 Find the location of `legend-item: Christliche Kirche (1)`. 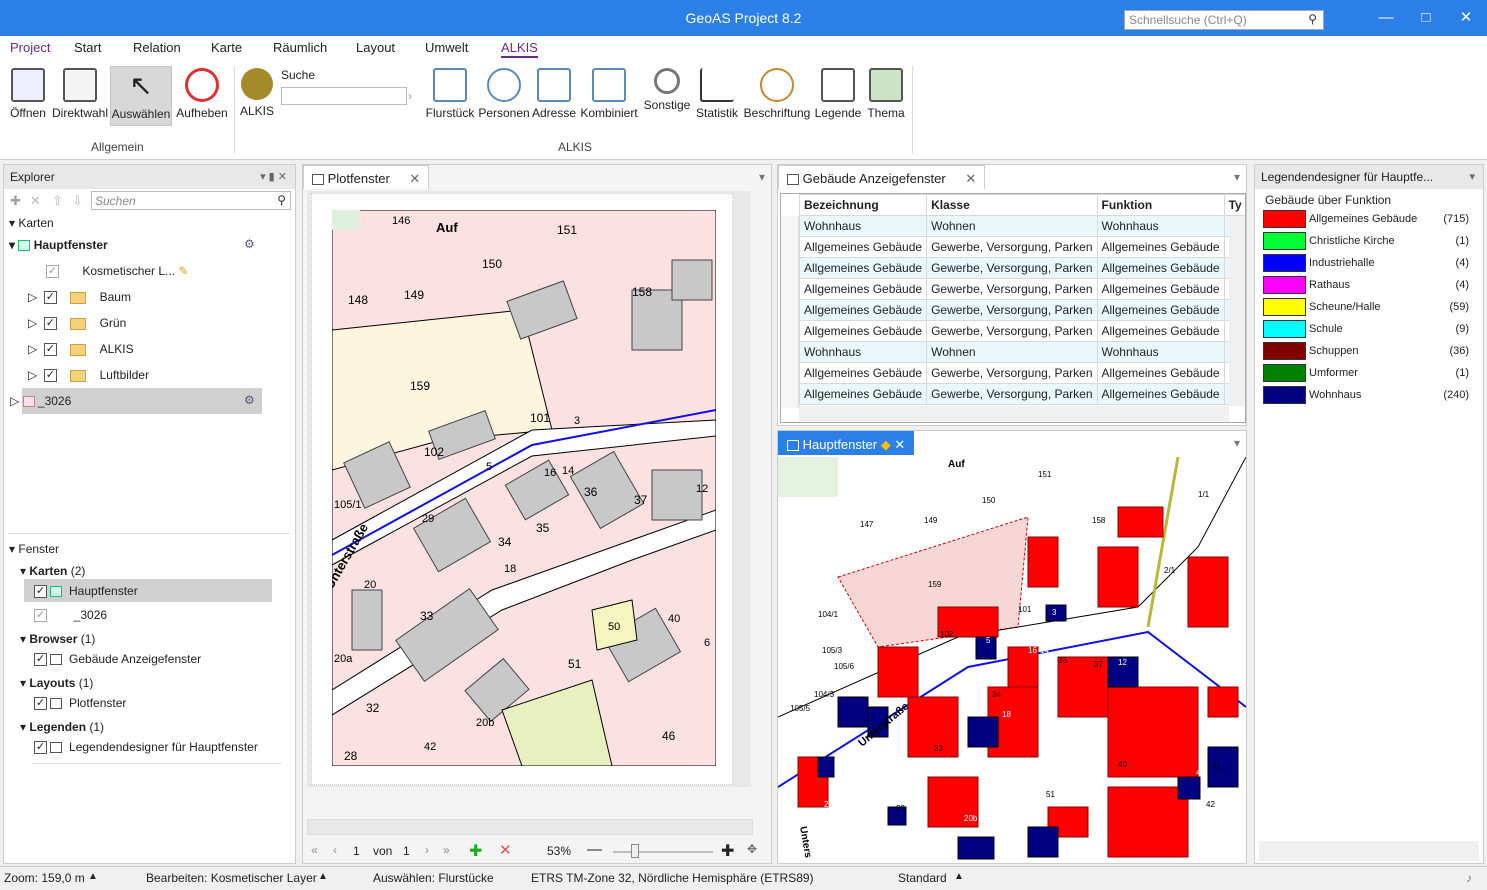

legend-item: Christliche Kirche (1) is located at coordinates (1366, 241).